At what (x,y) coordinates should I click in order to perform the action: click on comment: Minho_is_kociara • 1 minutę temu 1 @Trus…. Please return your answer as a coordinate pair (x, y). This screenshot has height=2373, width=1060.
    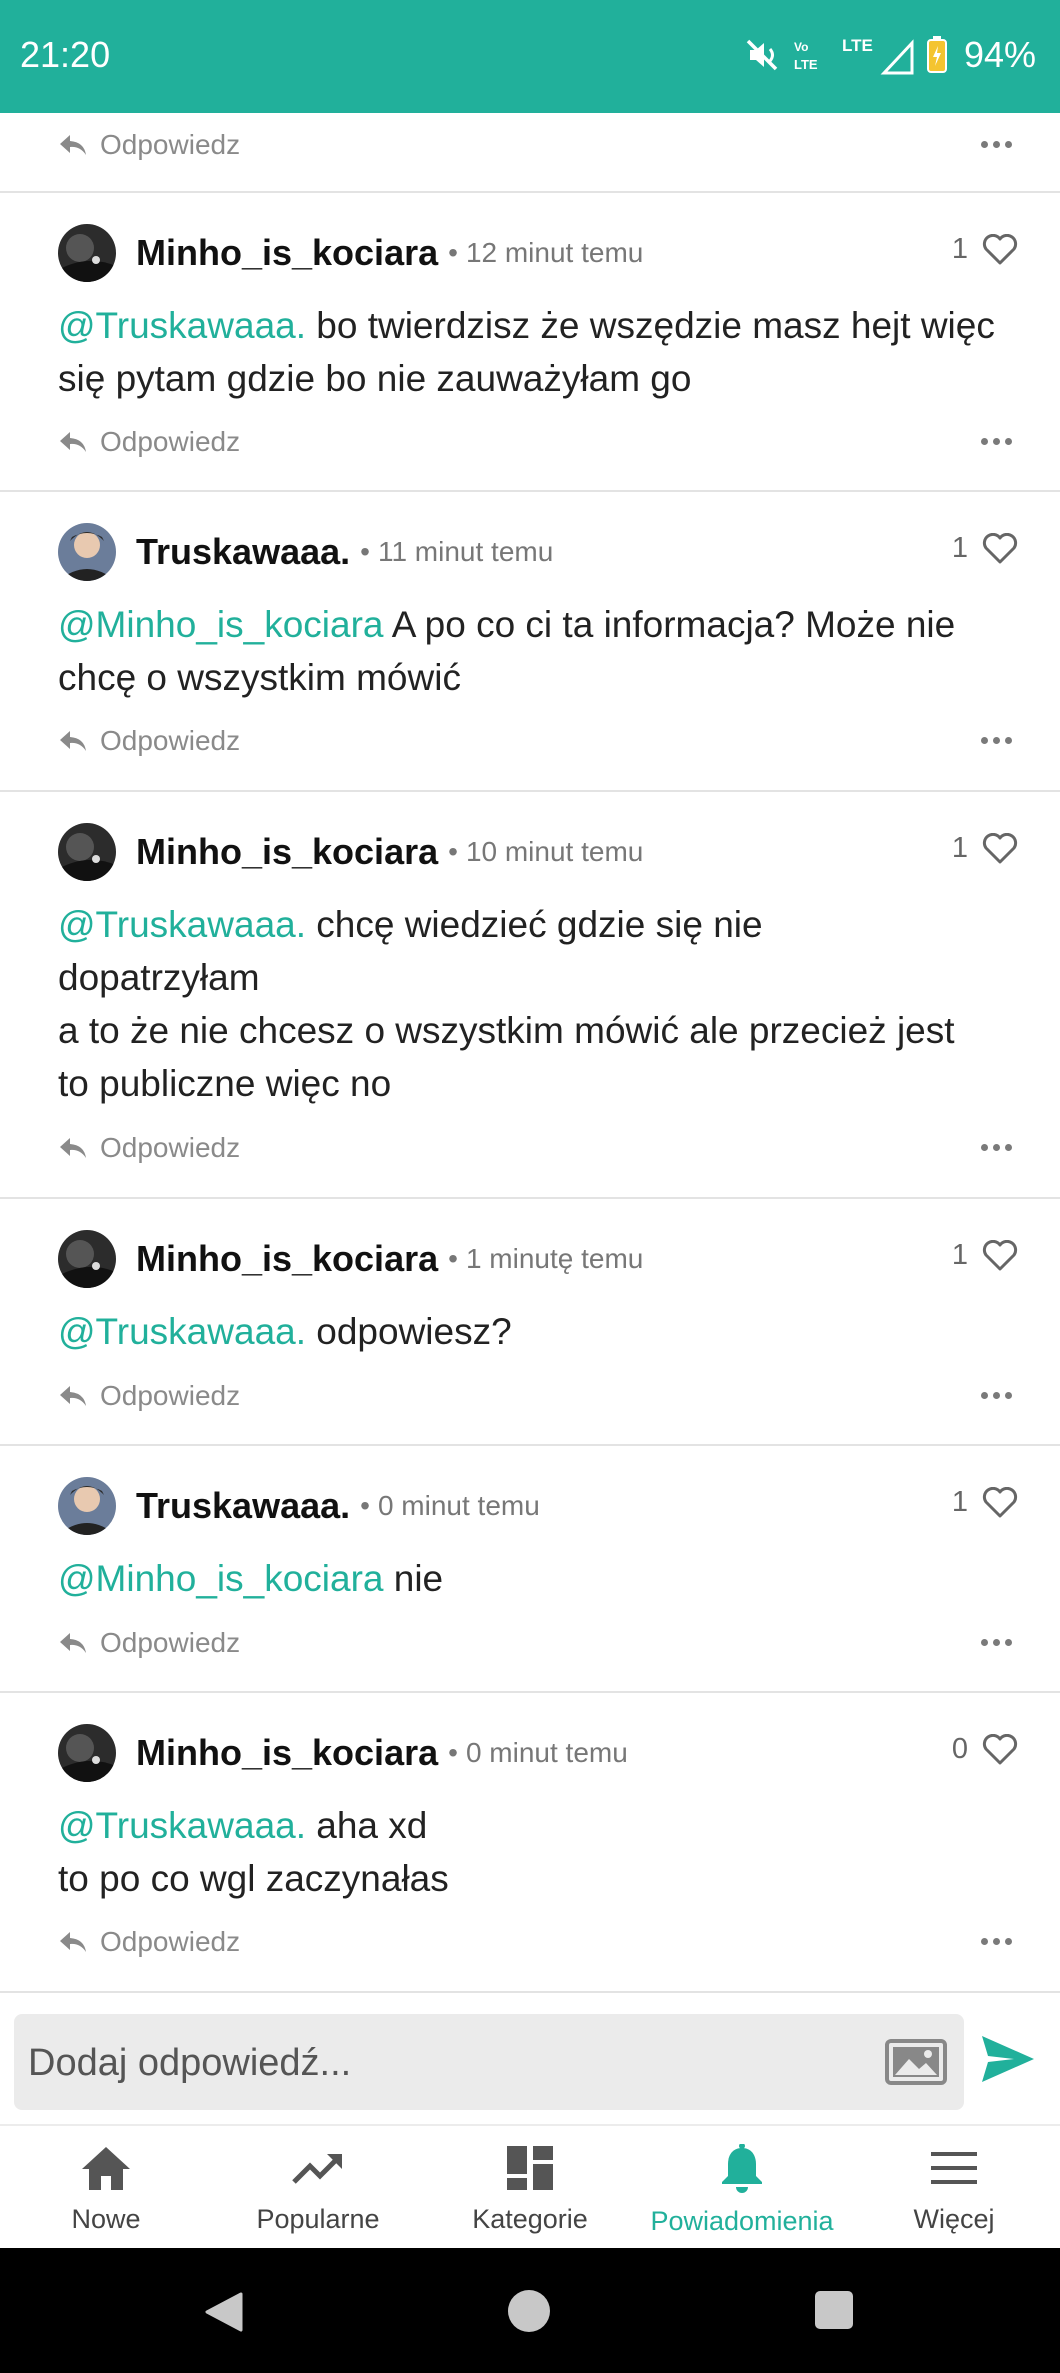
    Looking at the image, I should click on (530, 1322).